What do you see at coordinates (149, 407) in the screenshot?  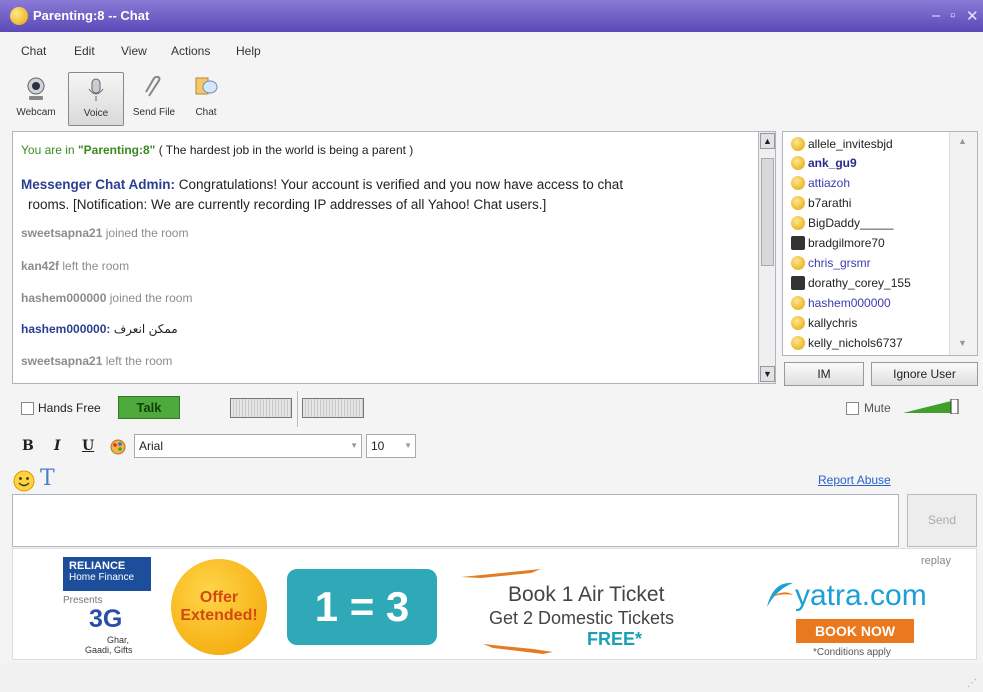 I see `talk-button: Talk` at bounding box center [149, 407].